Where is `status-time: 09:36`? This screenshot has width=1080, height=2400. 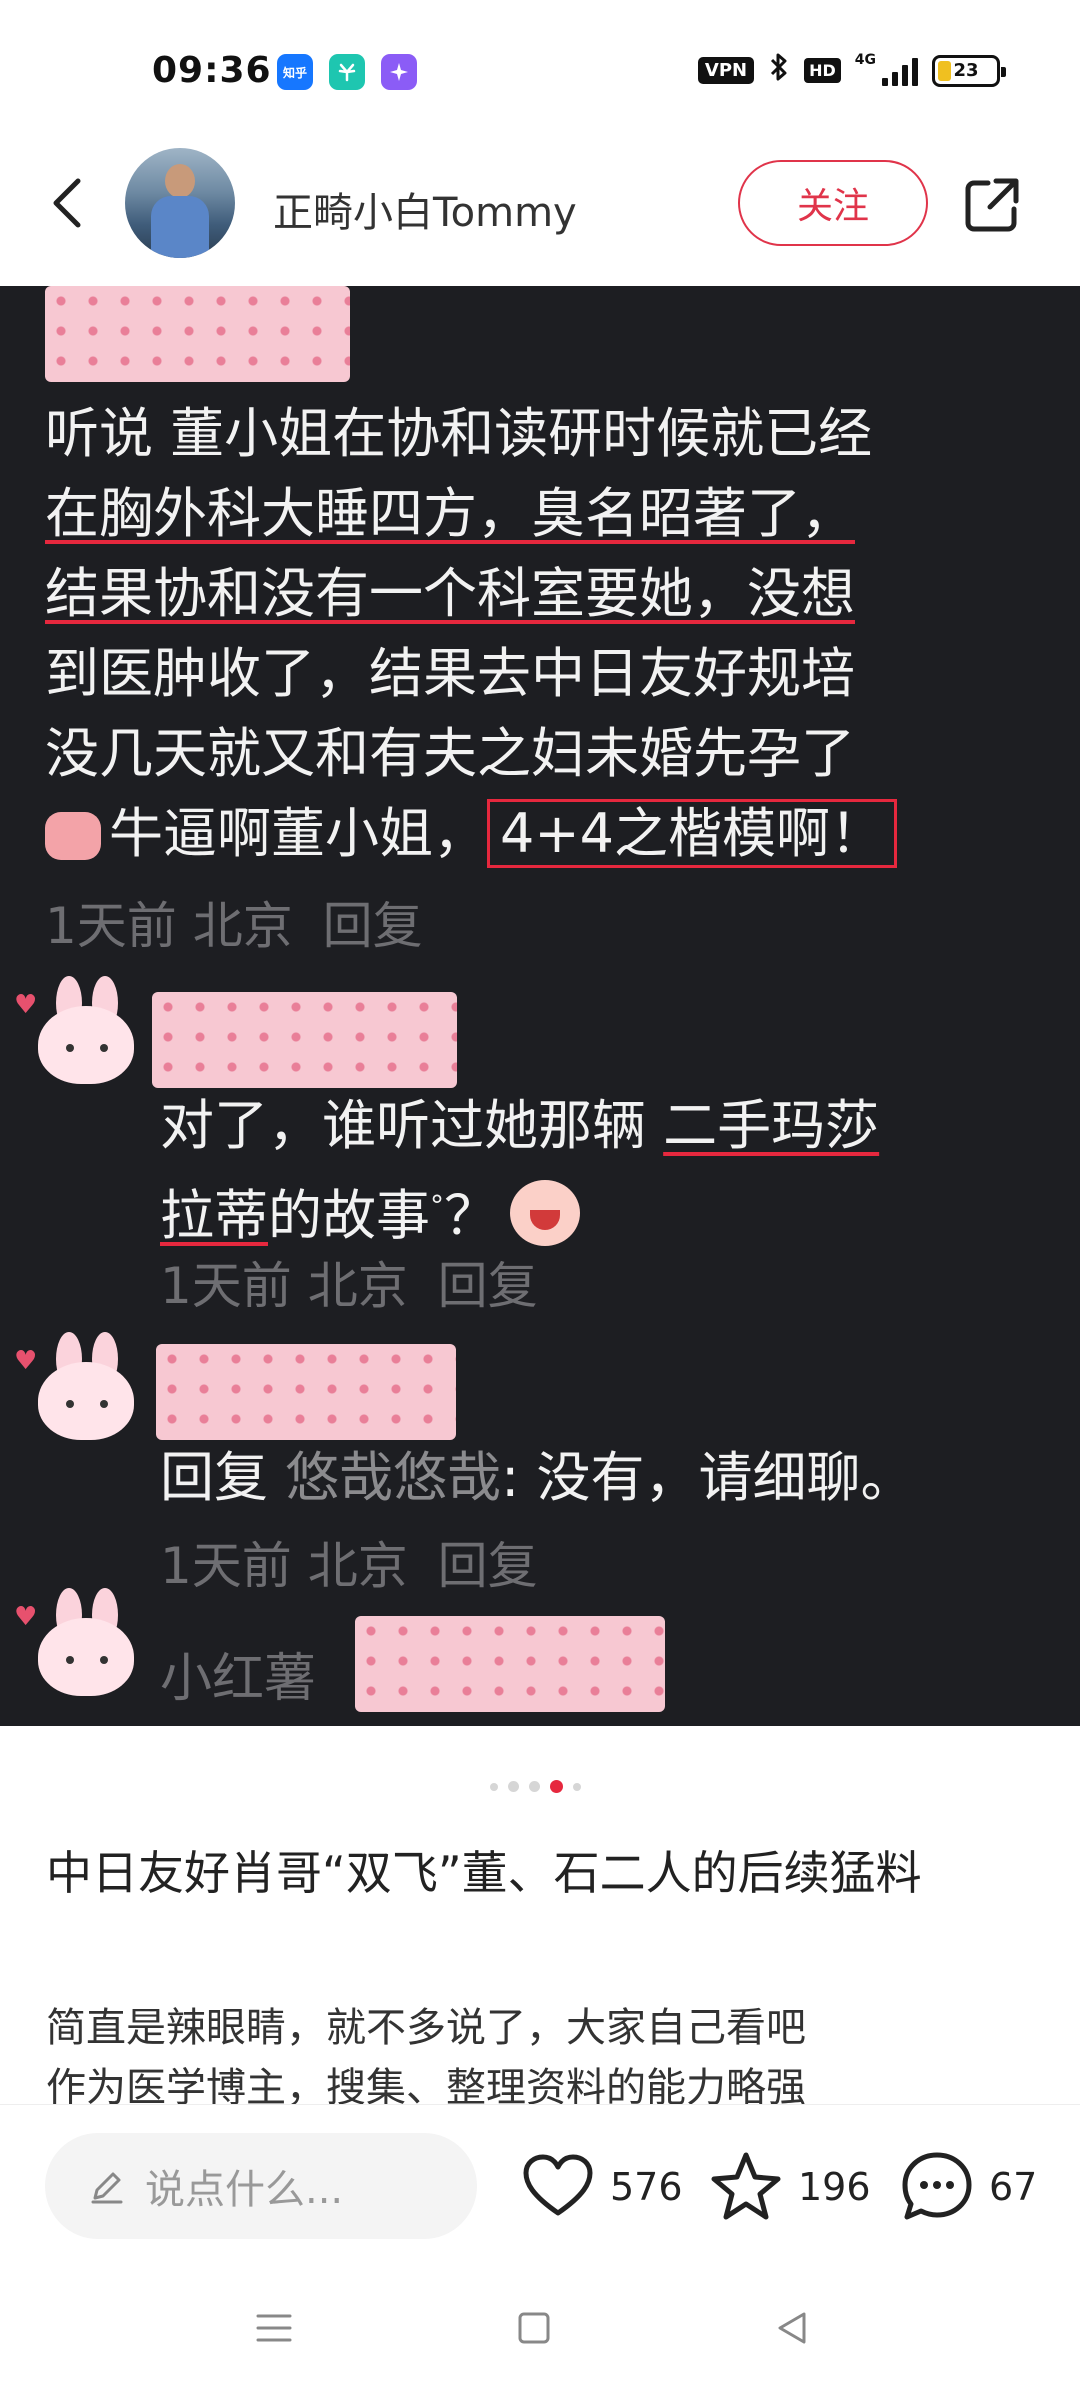
status-time: 09:36 is located at coordinates (212, 70).